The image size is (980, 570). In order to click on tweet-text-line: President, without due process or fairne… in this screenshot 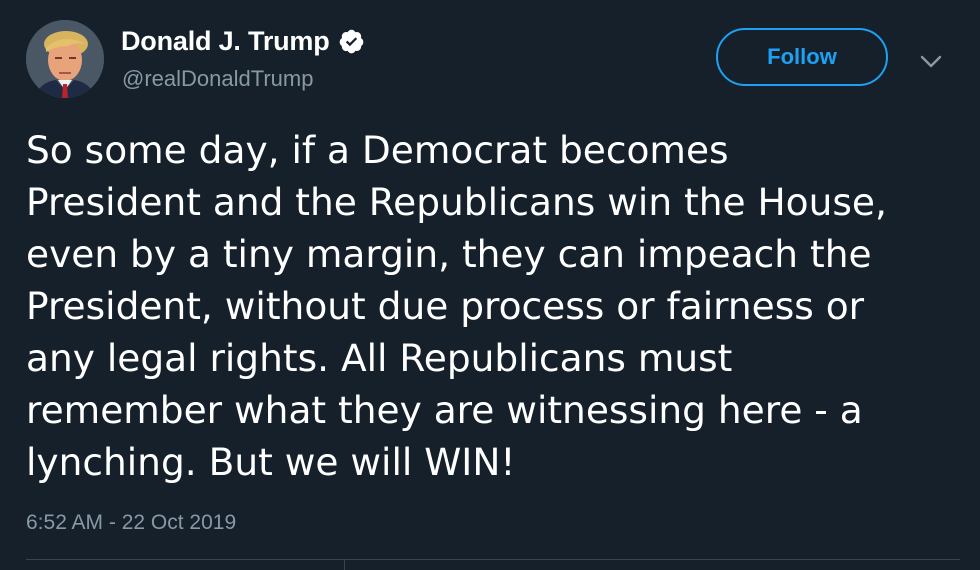, I will do `click(445, 306)`.